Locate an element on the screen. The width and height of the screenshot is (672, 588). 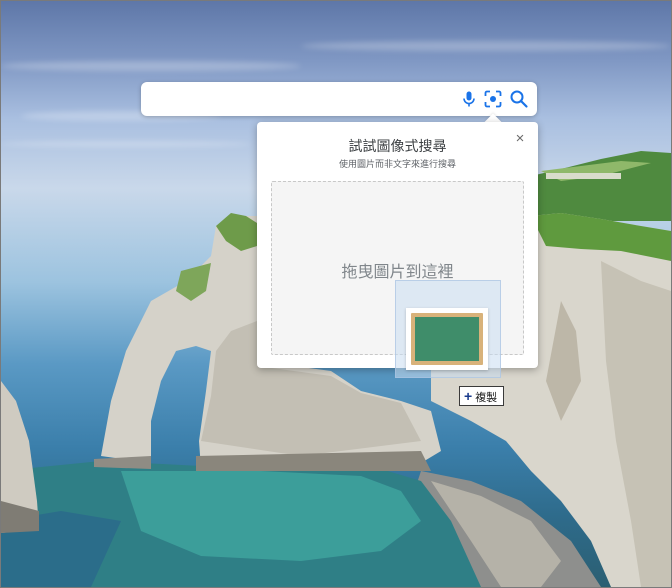
plus-icon: + is located at coordinates (468, 396).